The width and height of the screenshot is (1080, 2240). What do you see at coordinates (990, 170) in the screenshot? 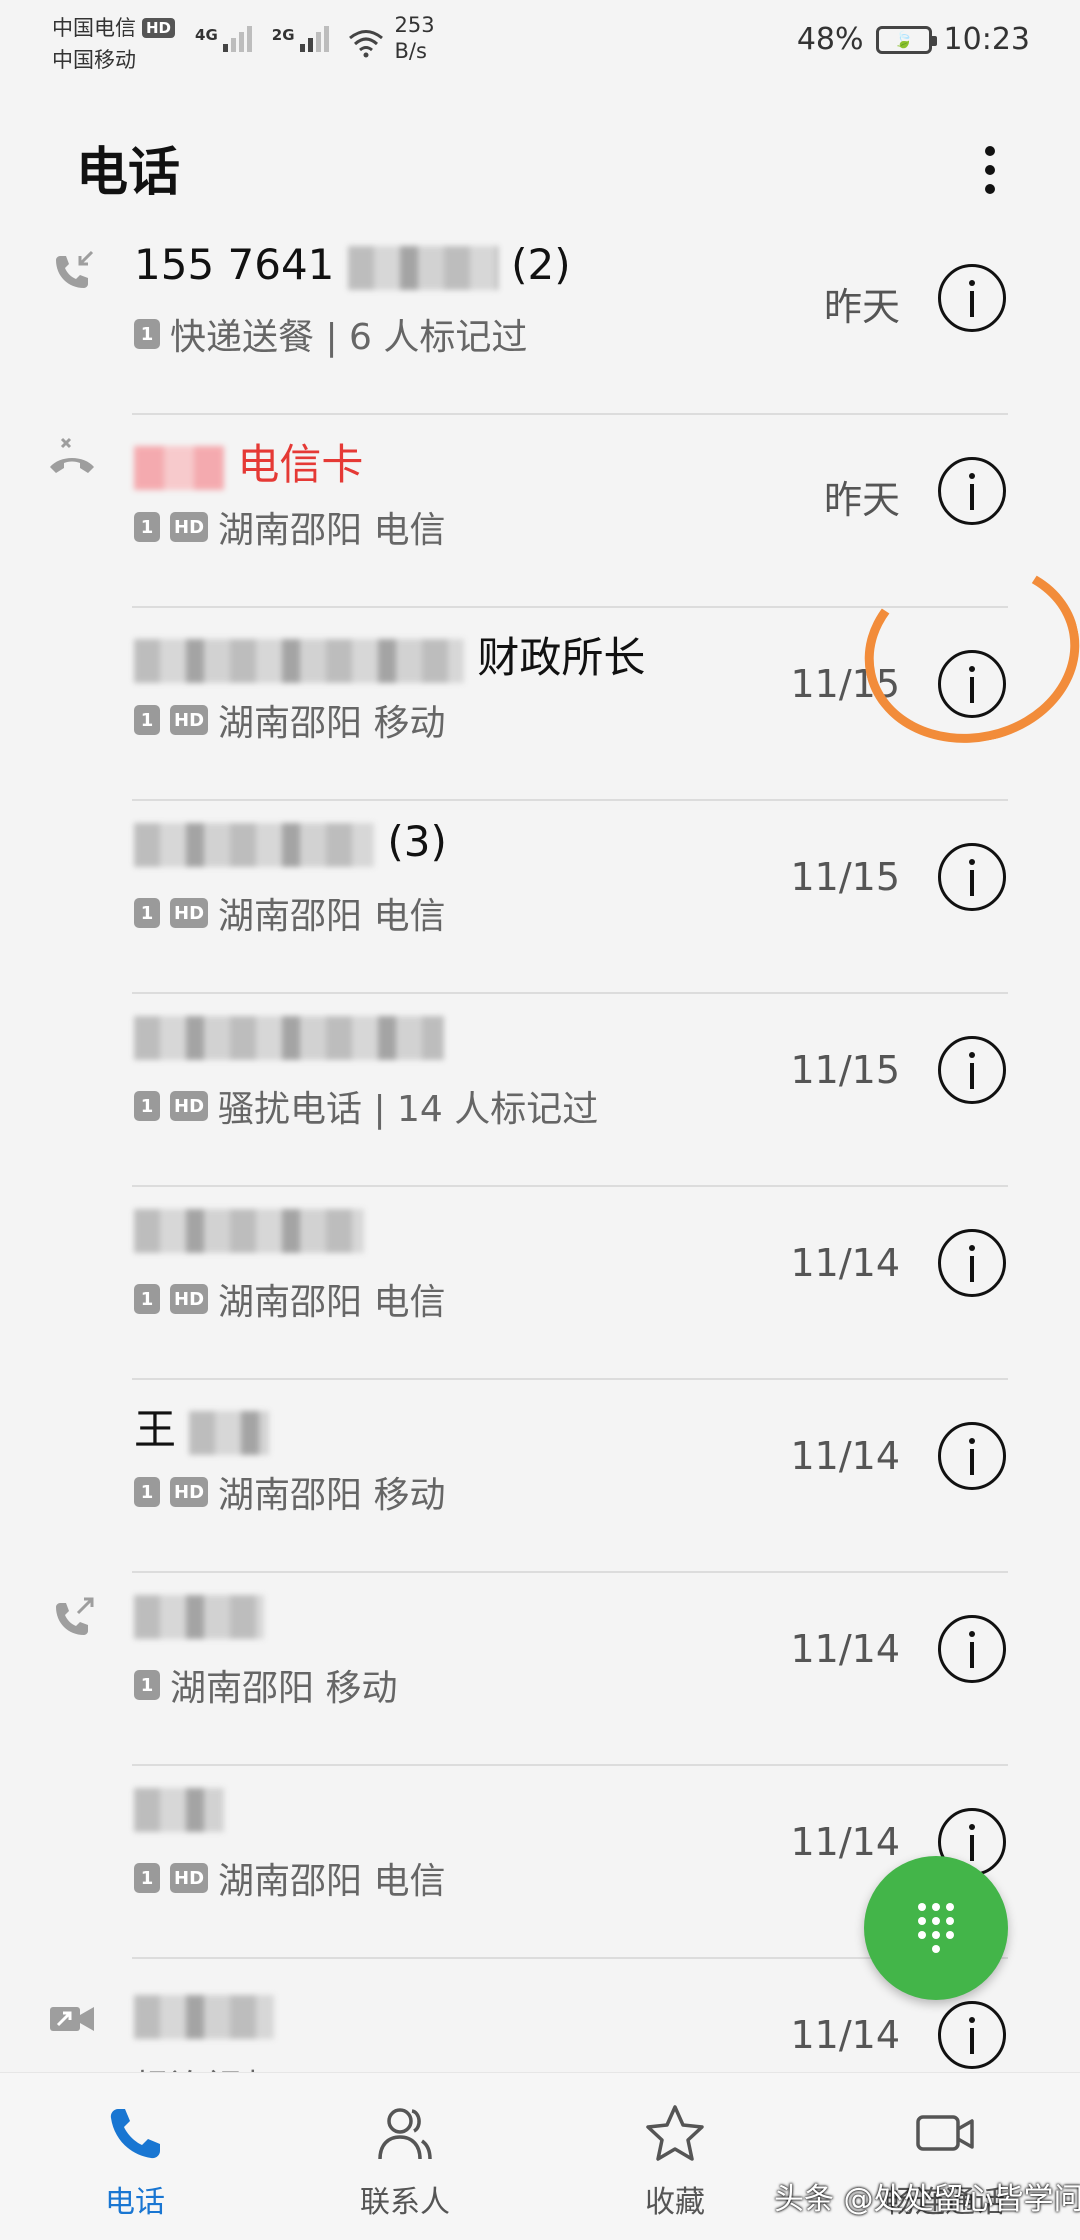
I see `more-menu-icon` at bounding box center [990, 170].